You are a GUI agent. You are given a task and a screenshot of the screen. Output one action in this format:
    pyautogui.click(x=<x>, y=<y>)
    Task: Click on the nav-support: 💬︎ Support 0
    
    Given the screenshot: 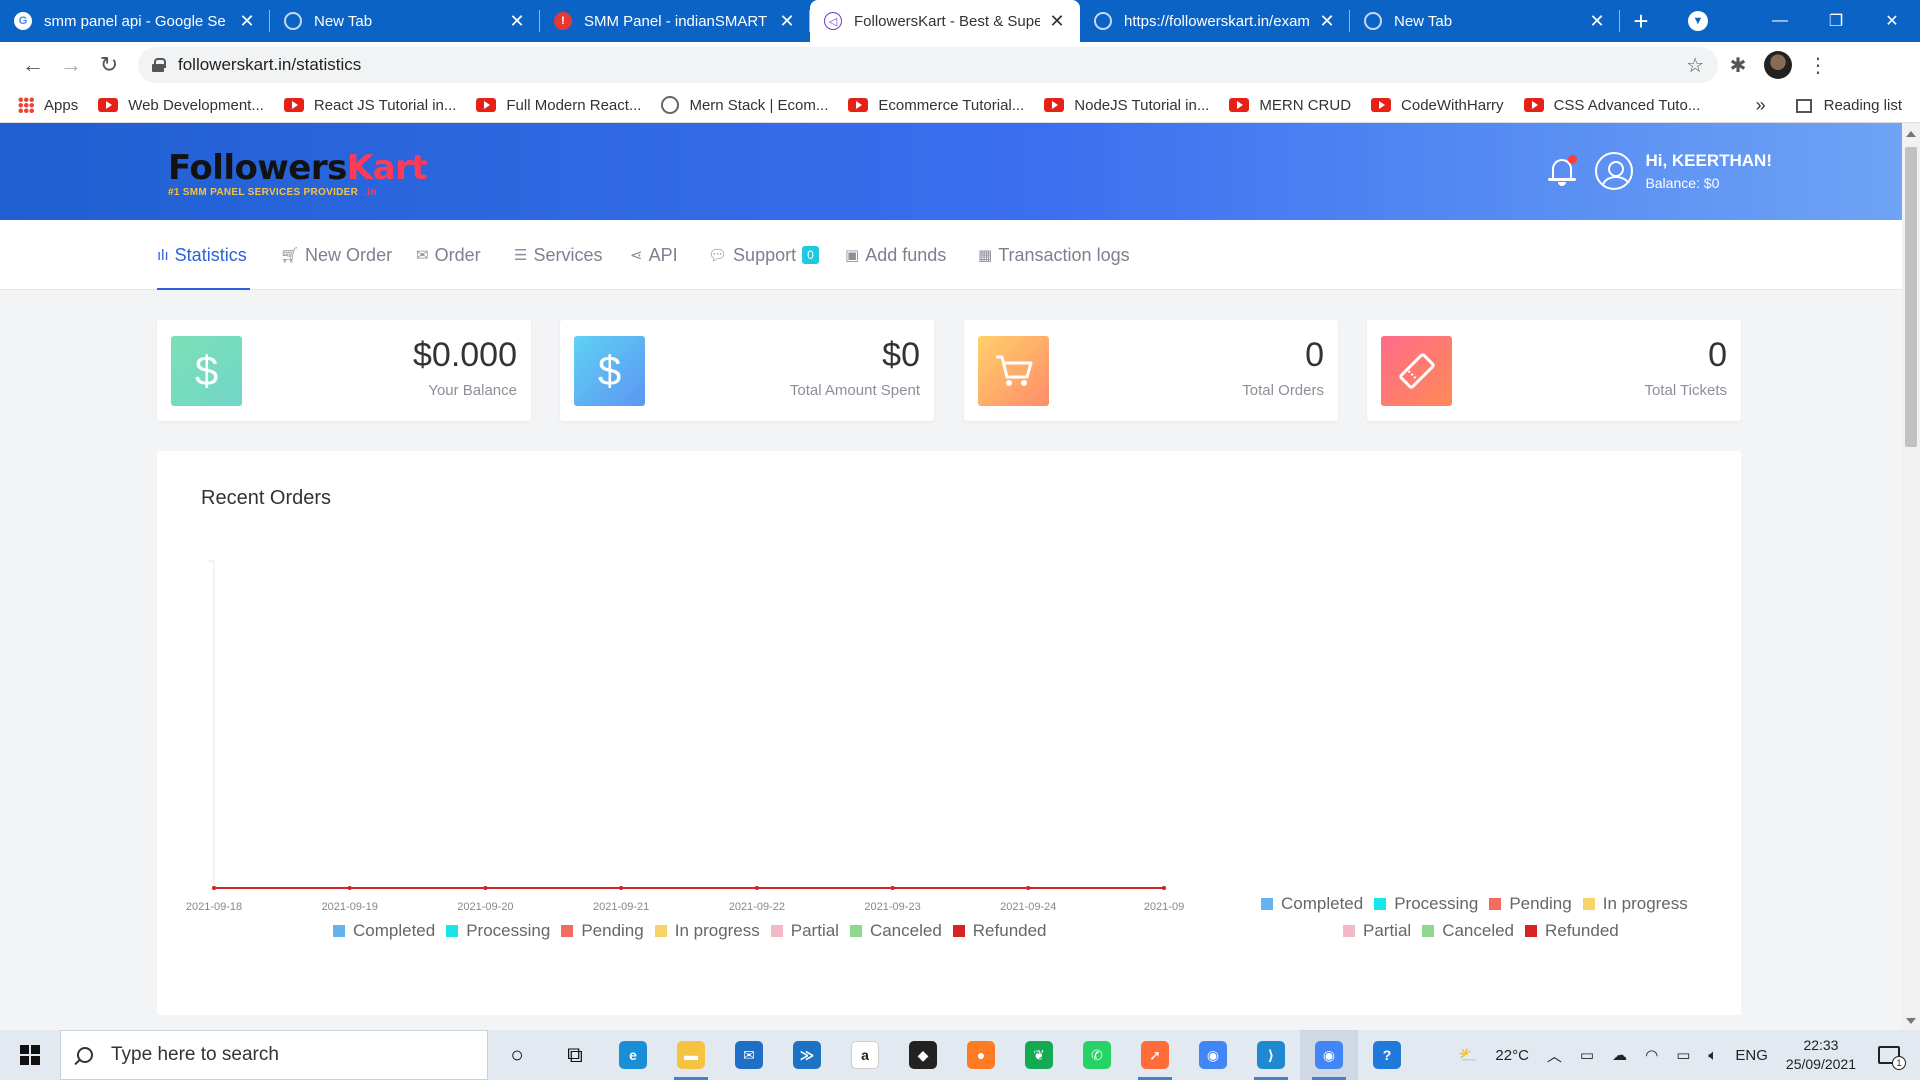 What is the action you would take?
    pyautogui.click(x=763, y=255)
    